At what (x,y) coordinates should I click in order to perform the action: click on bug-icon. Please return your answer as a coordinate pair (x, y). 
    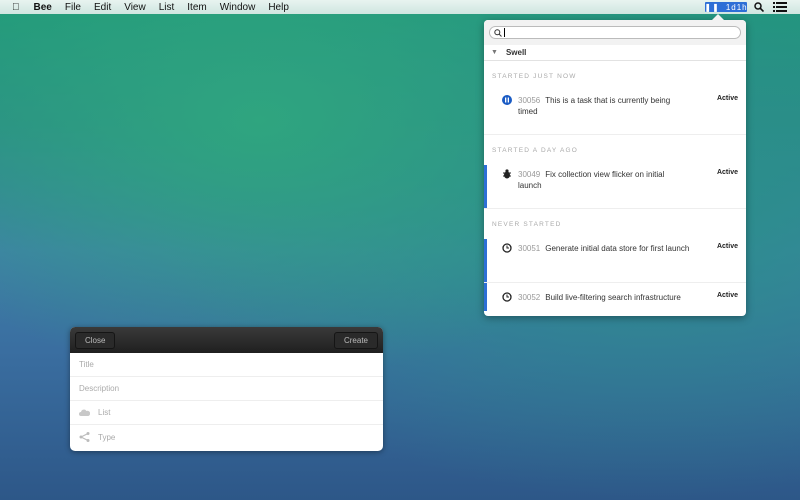
    Looking at the image, I should click on (507, 174).